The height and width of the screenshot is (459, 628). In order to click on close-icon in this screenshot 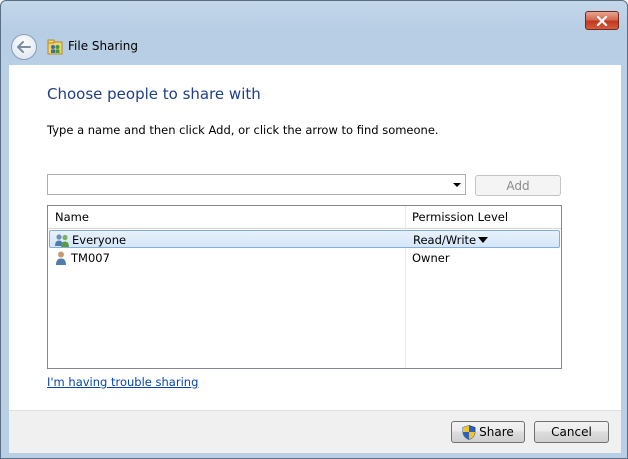, I will do `click(602, 20)`.